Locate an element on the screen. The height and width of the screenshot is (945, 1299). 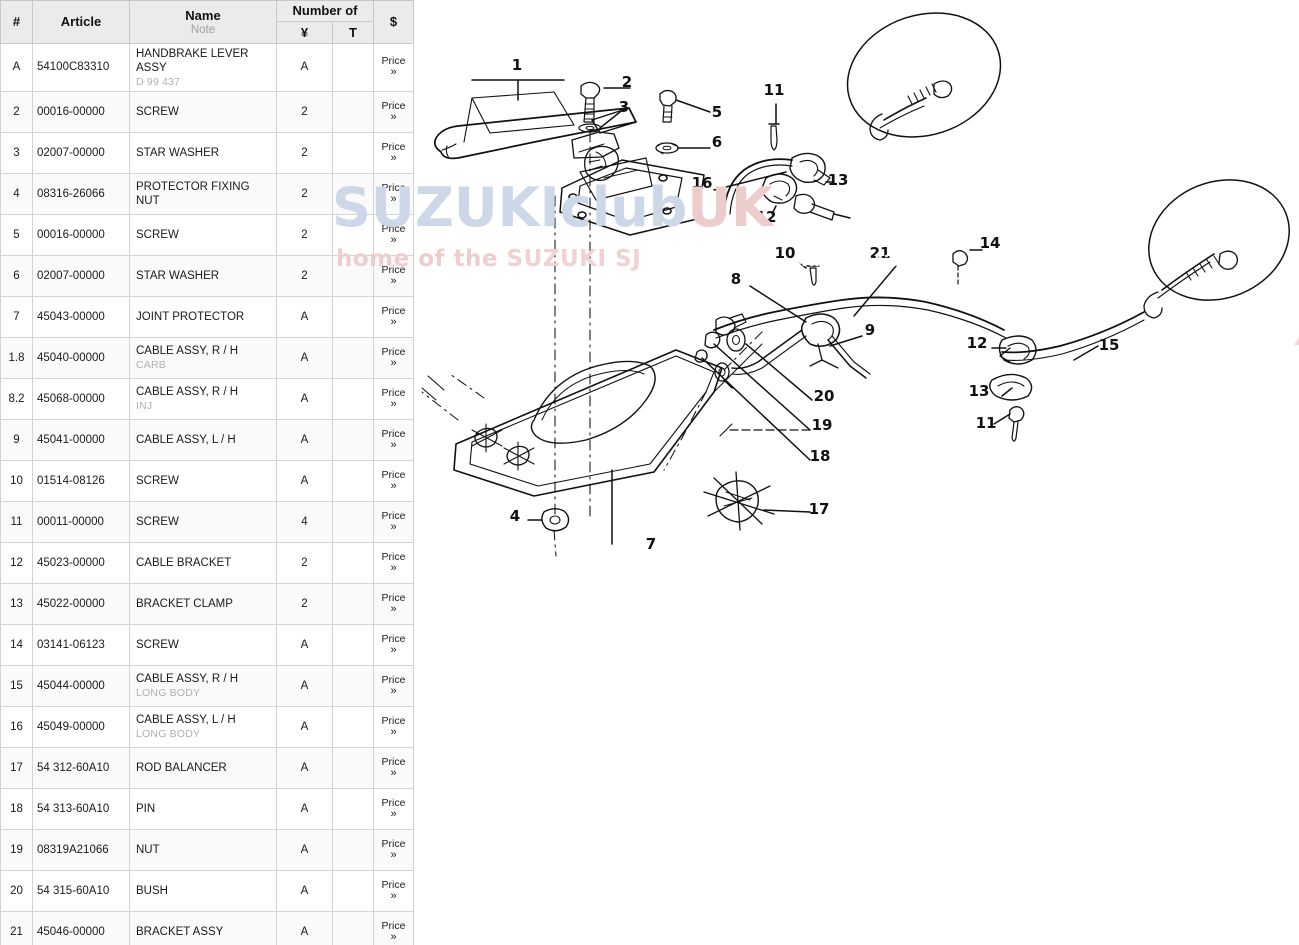
table-row: 2 00016-00000 SCREW 2 Price» is located at coordinates (207, 112).